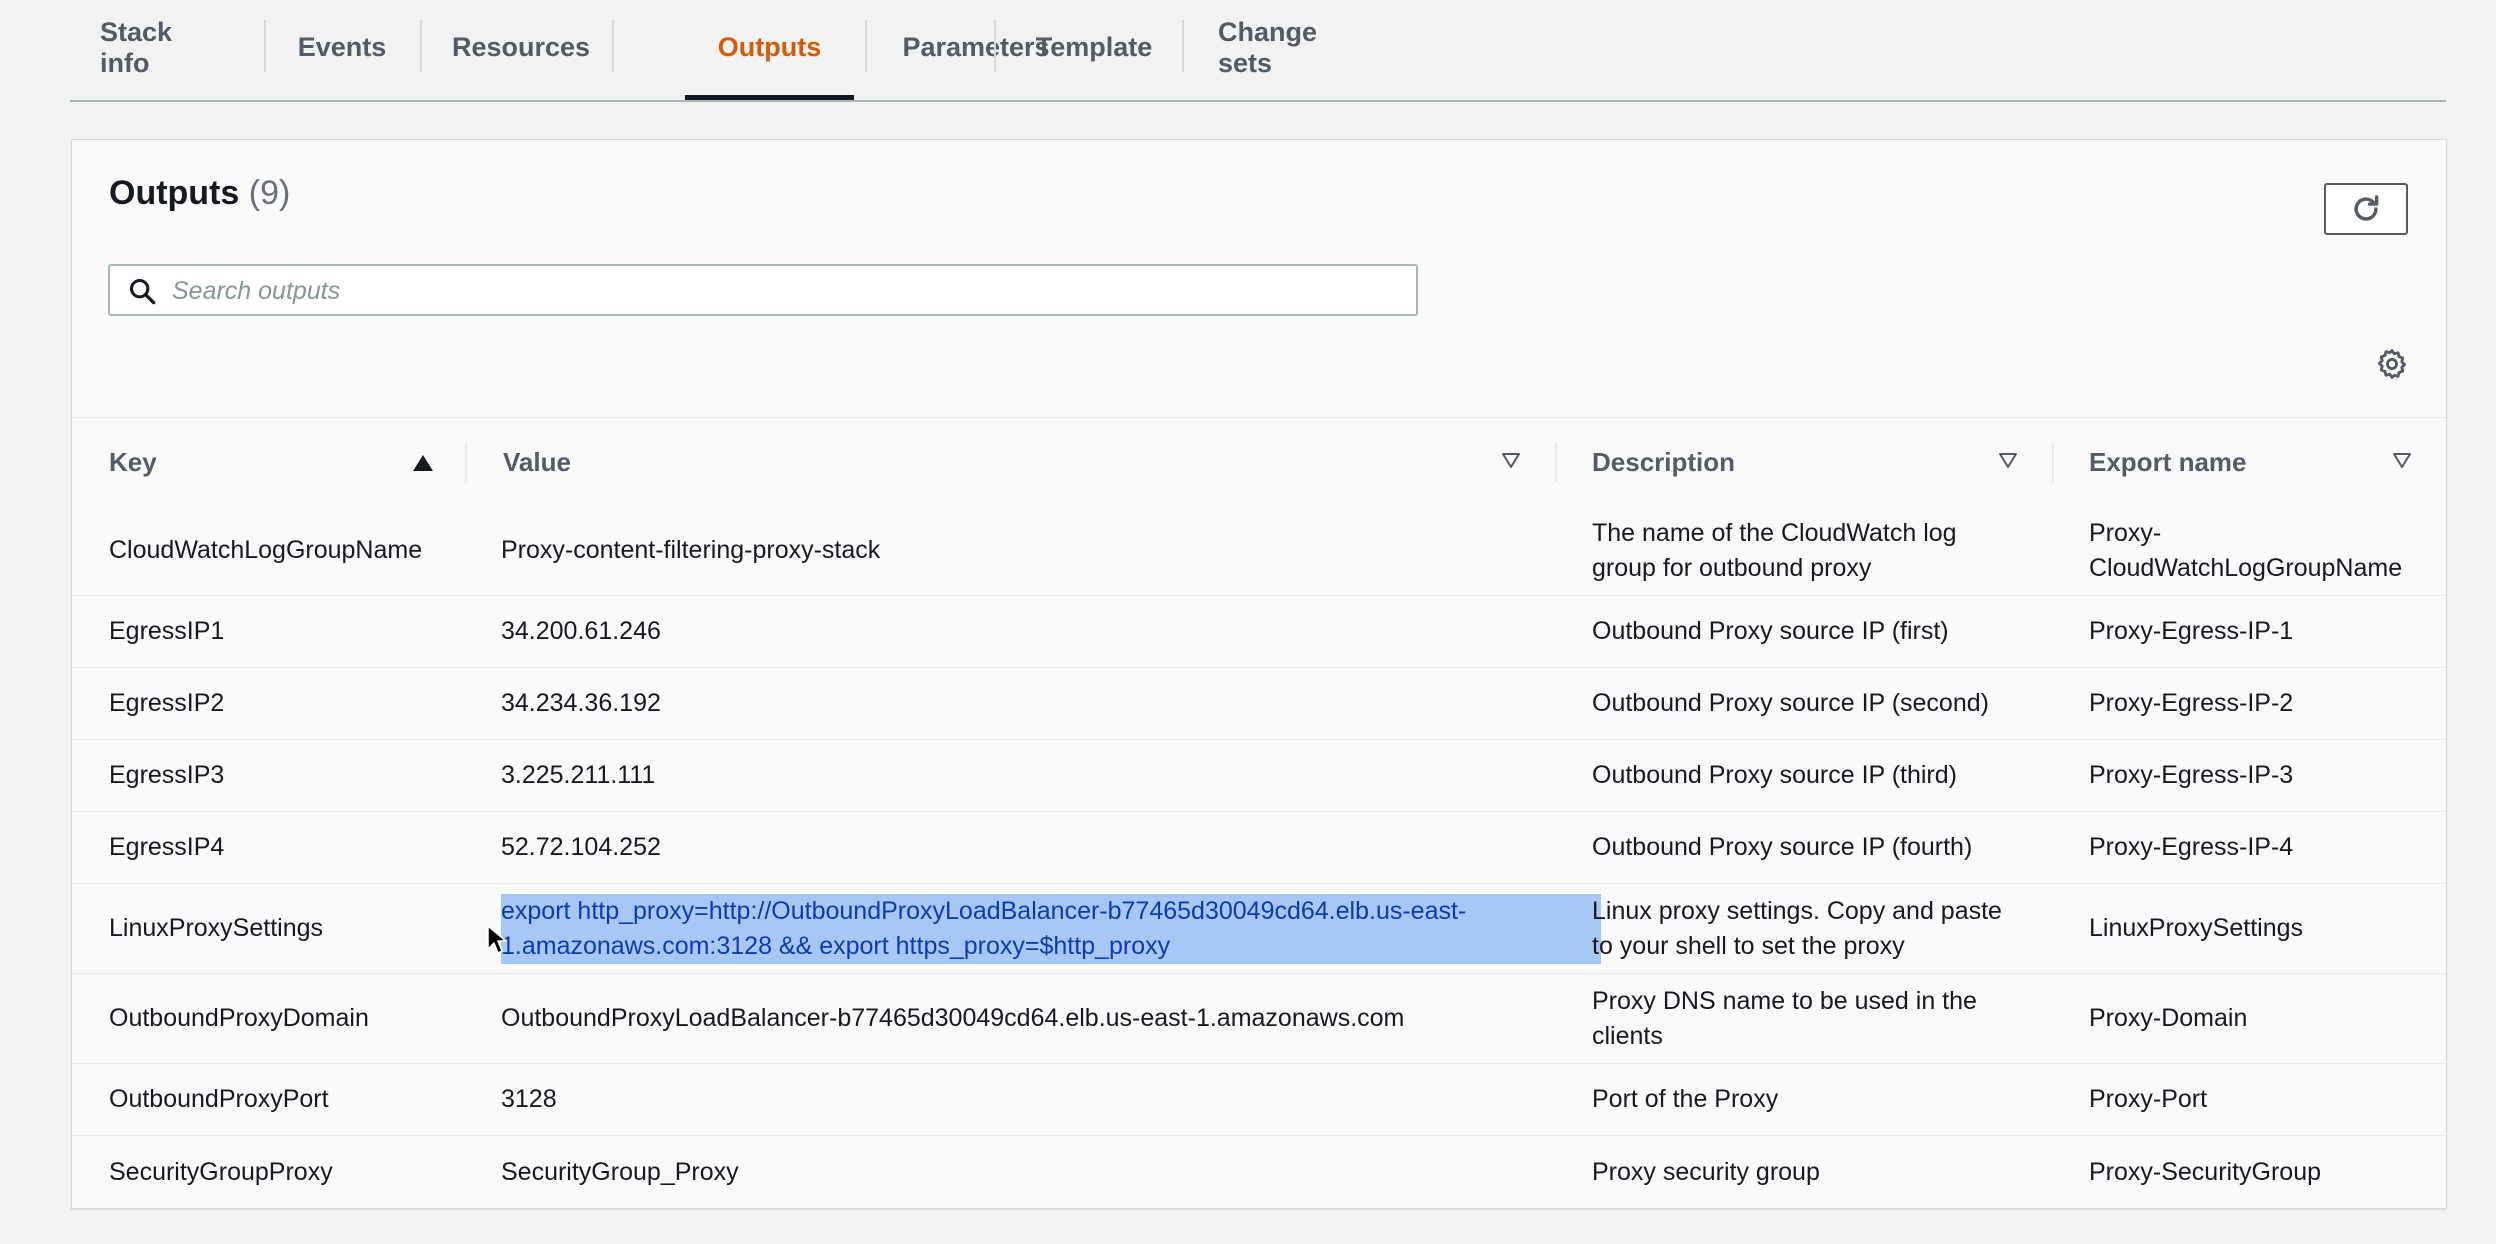  What do you see at coordinates (2191, 631) in the screenshot?
I see `output-export-name: Proxy-Egress-IP-1` at bounding box center [2191, 631].